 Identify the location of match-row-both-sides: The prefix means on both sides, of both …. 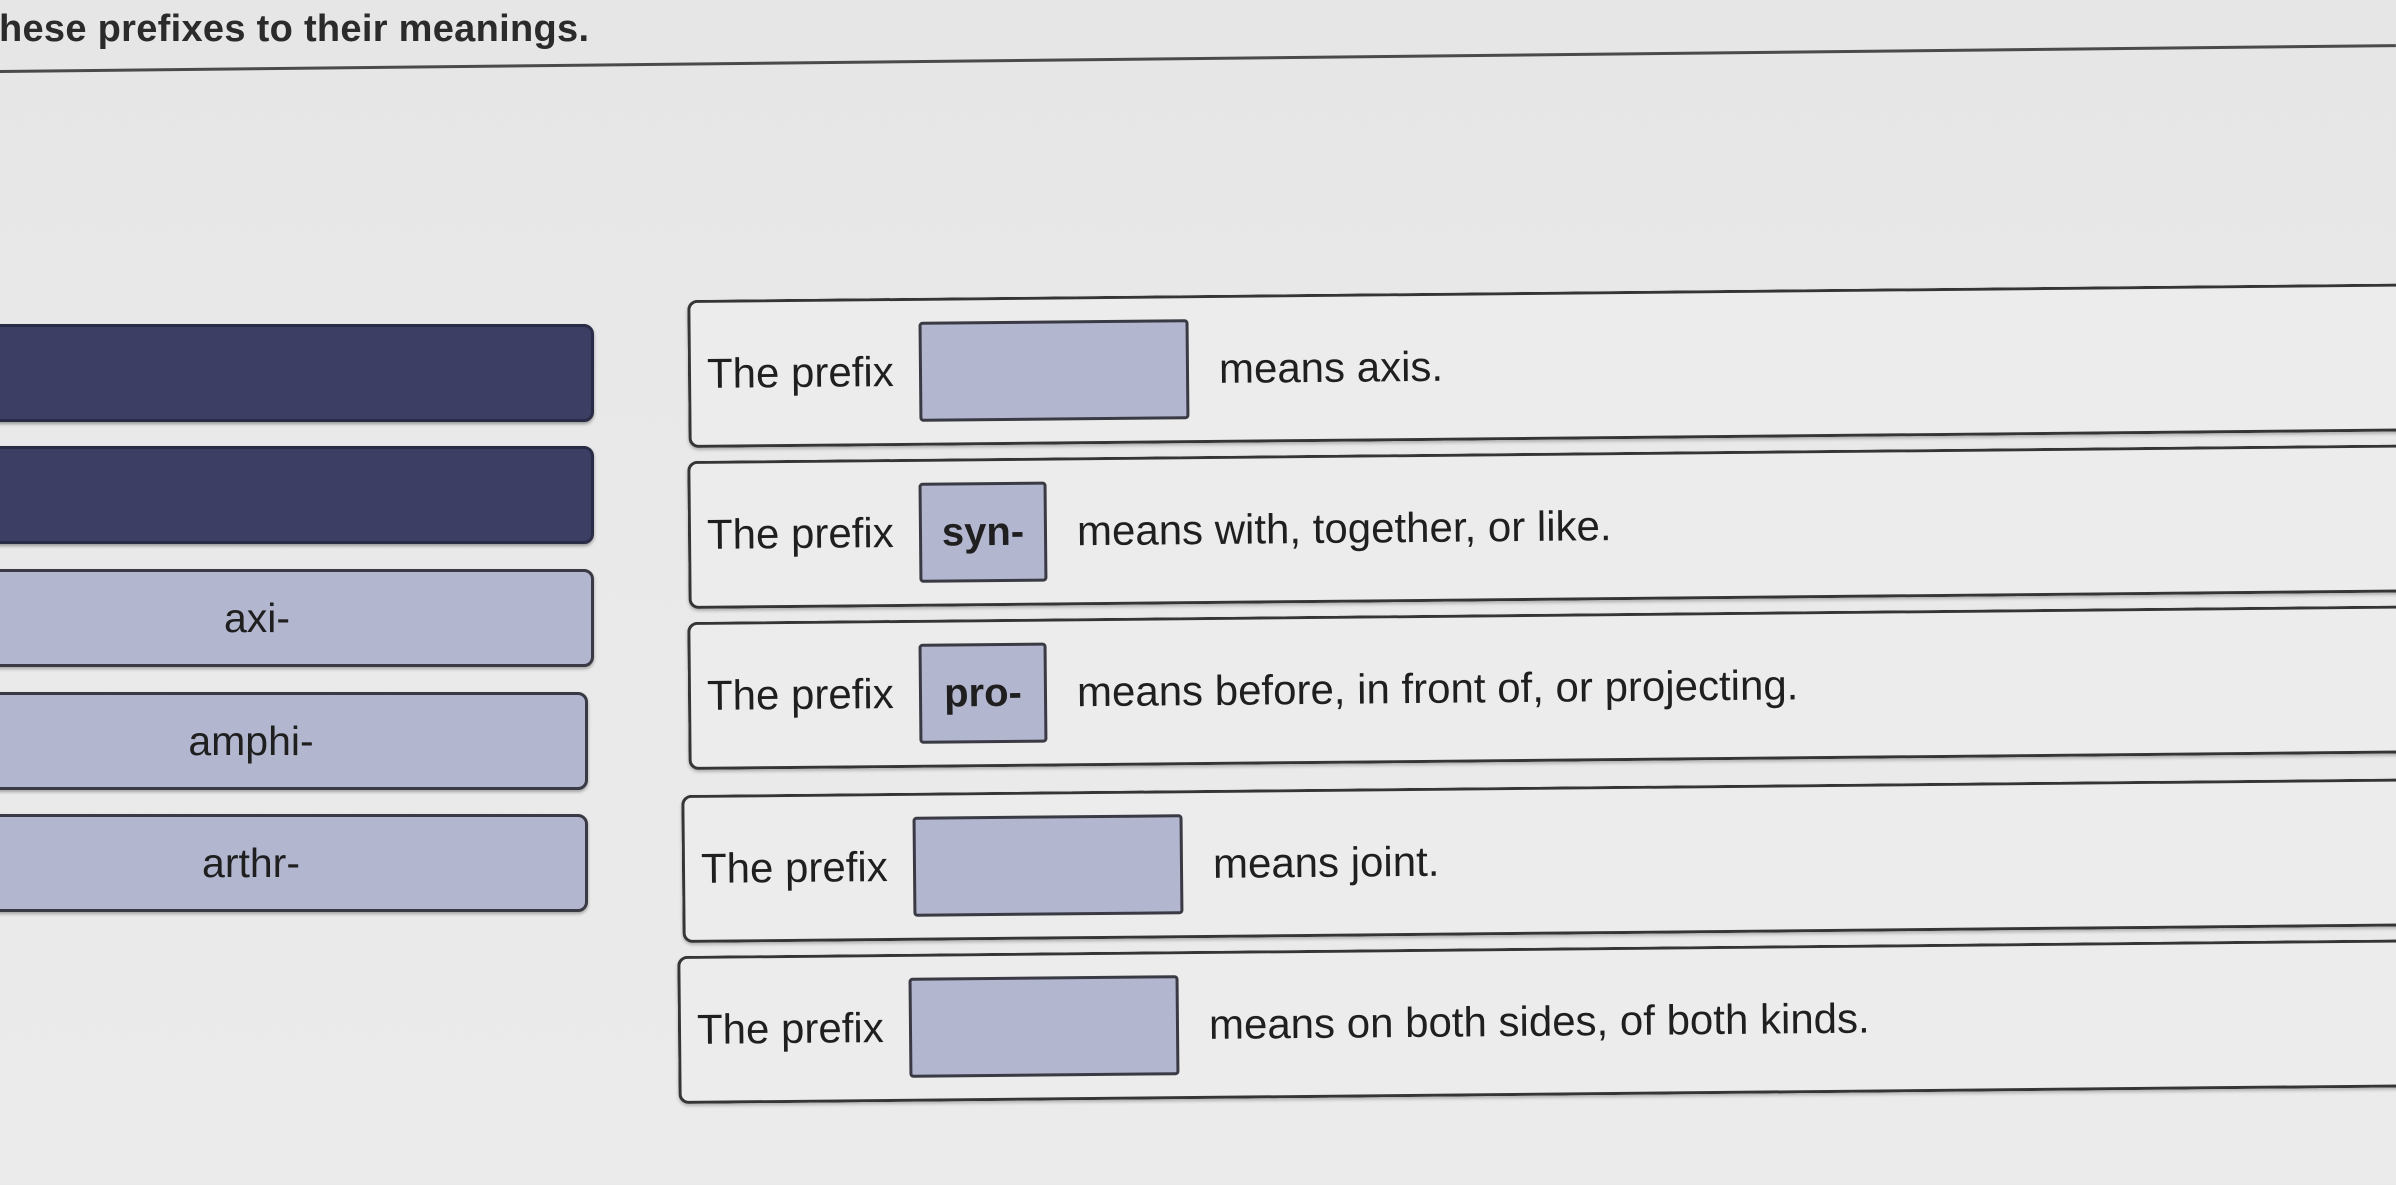
(1536, 1021).